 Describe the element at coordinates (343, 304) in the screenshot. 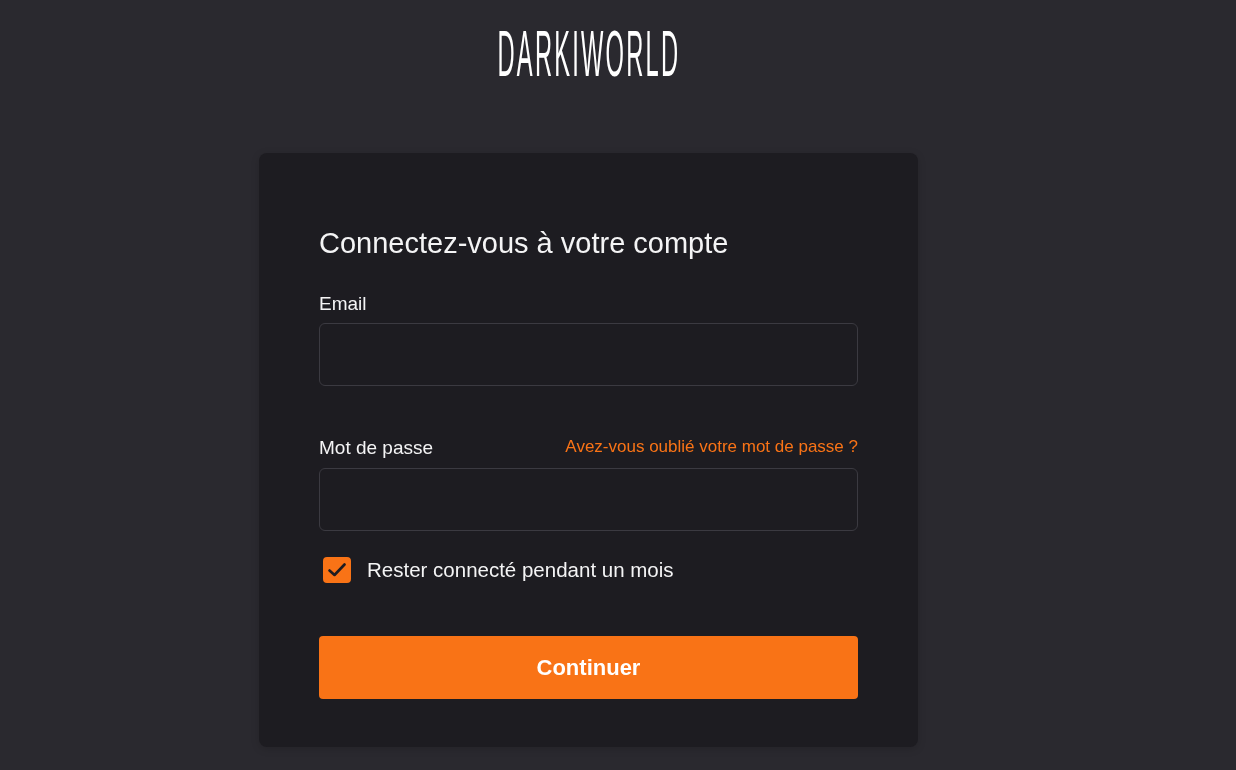

I see `field-label: Email` at that location.